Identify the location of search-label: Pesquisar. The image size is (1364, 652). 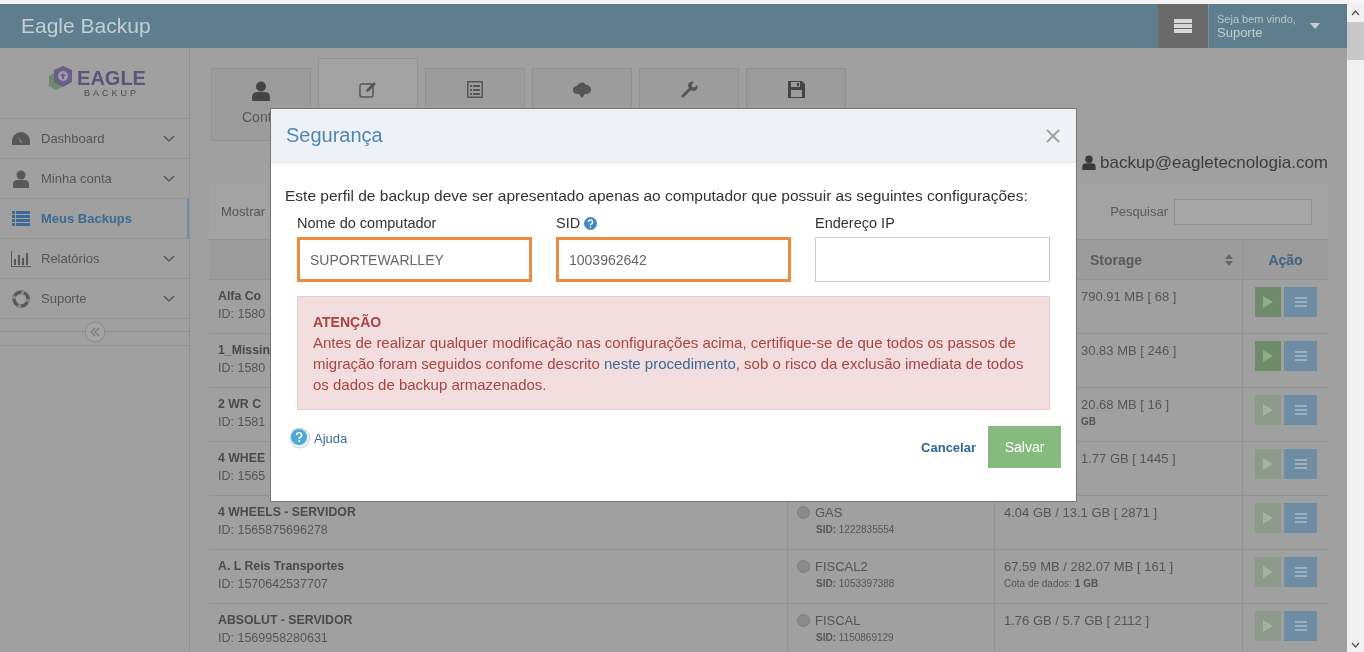
(1139, 211).